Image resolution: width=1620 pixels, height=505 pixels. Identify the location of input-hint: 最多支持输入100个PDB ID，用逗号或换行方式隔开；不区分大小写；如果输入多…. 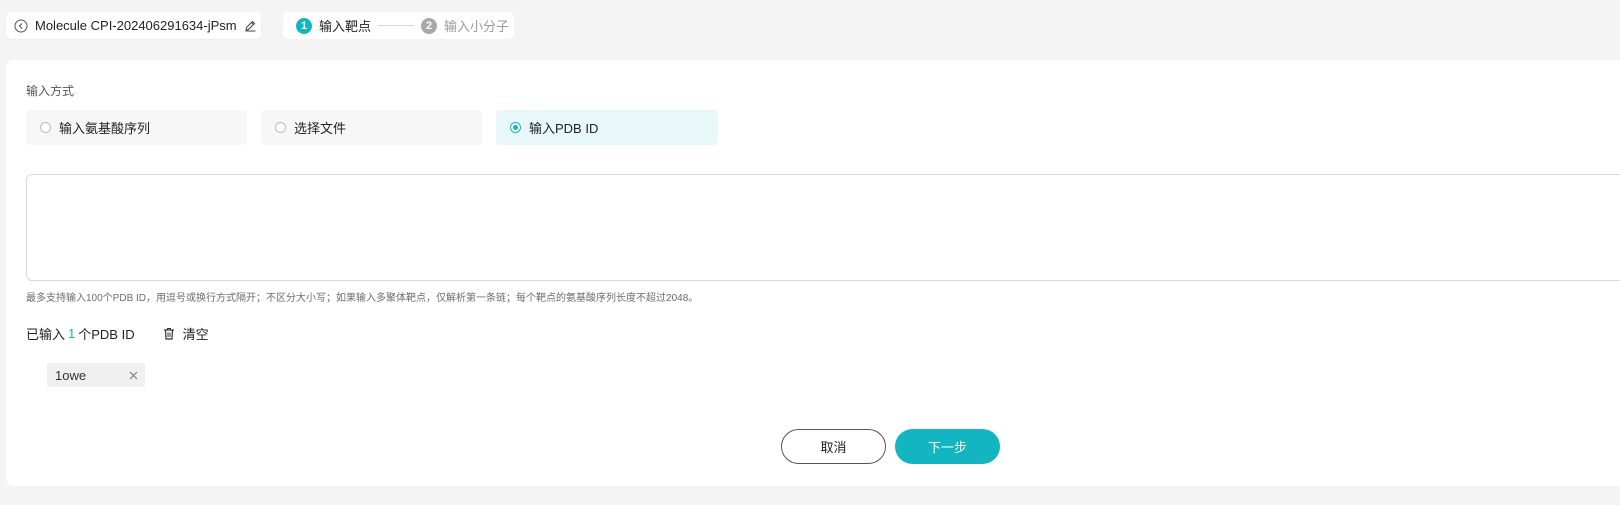
(362, 298).